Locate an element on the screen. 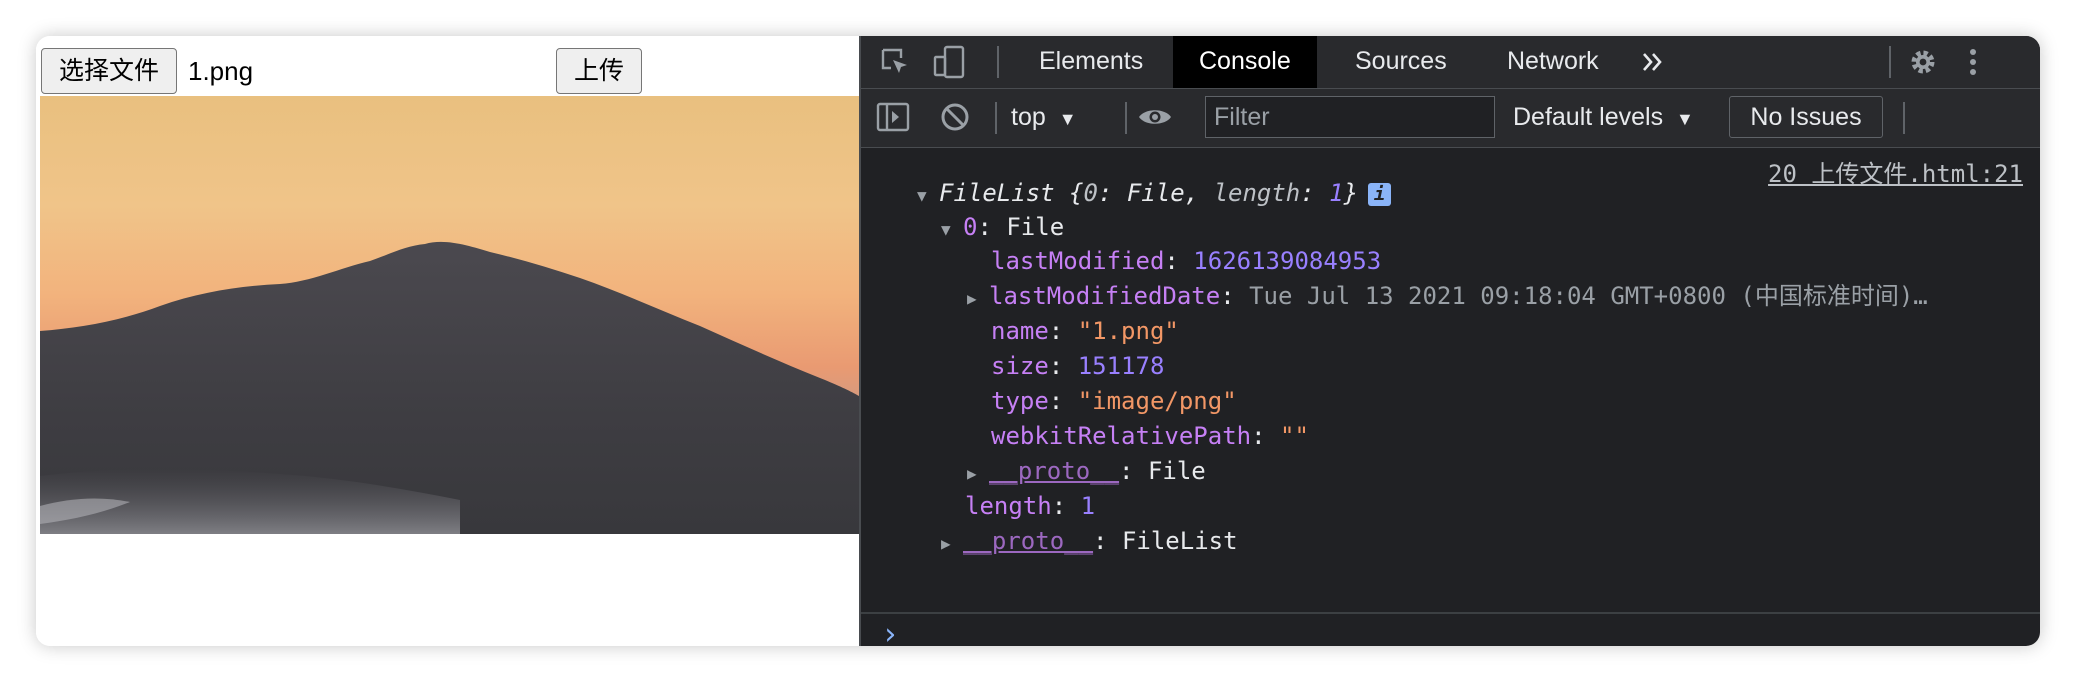 This screenshot has height=682, width=2076. property-row: type: "image/png" is located at coordinates (1114, 401).